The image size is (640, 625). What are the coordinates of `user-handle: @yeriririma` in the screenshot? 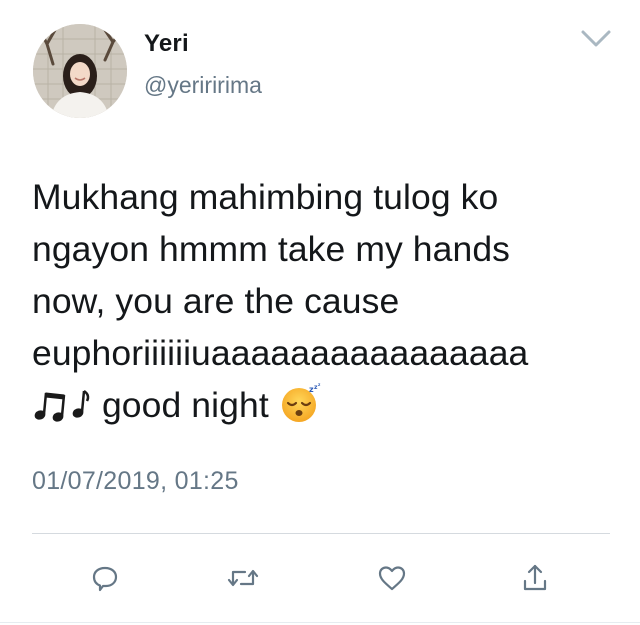 It's located at (203, 85).